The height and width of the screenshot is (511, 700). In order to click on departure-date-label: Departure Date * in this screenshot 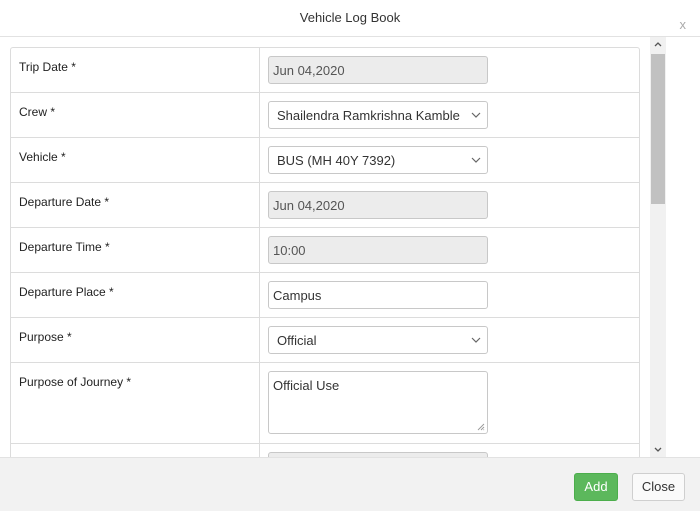, I will do `click(135, 205)`.